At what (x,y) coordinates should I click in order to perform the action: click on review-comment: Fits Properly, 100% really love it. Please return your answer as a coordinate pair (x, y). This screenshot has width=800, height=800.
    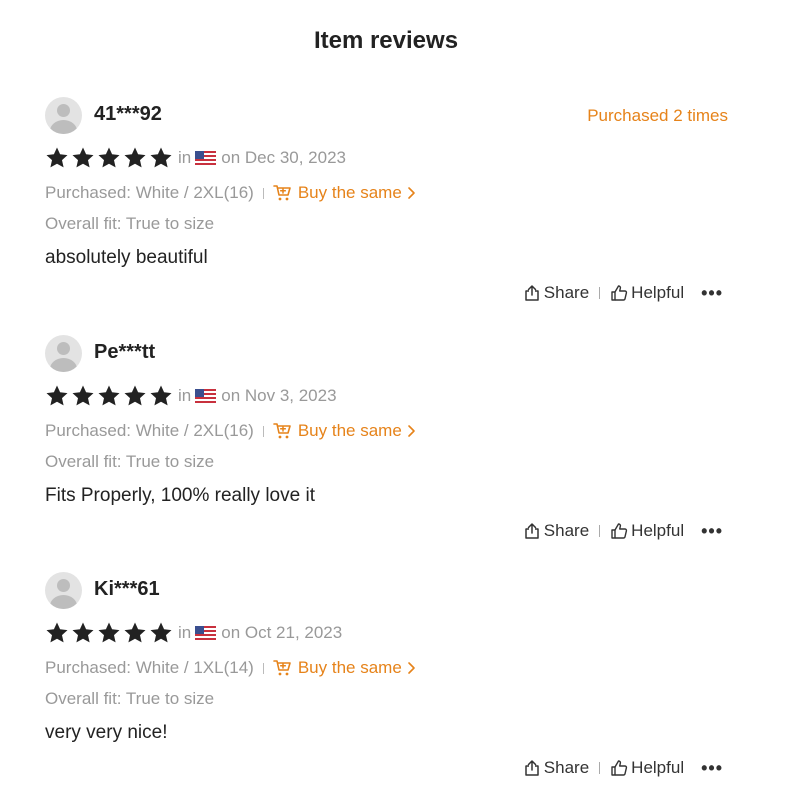
    Looking at the image, I should click on (180, 495).